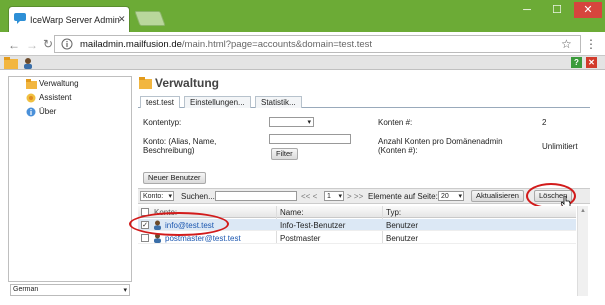 This screenshot has width=605, height=305. What do you see at coordinates (160, 102) in the screenshot?
I see `tab-domain: test.test` at bounding box center [160, 102].